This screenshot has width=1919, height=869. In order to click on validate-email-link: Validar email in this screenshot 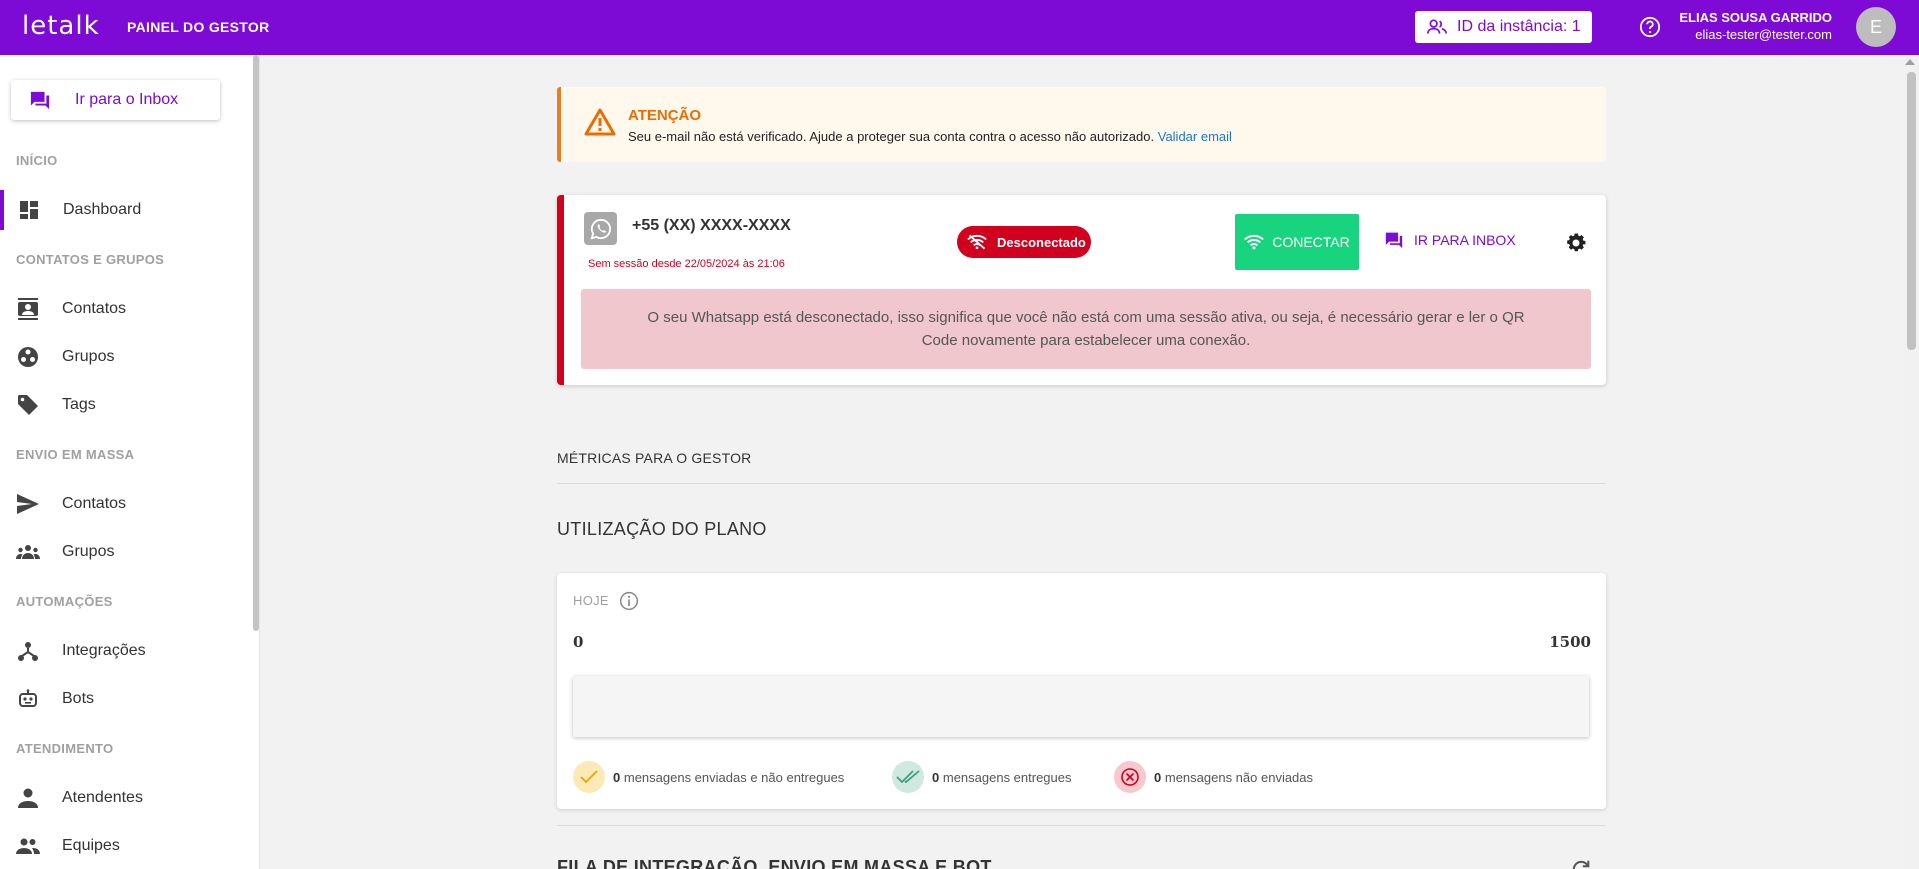, I will do `click(1195, 136)`.